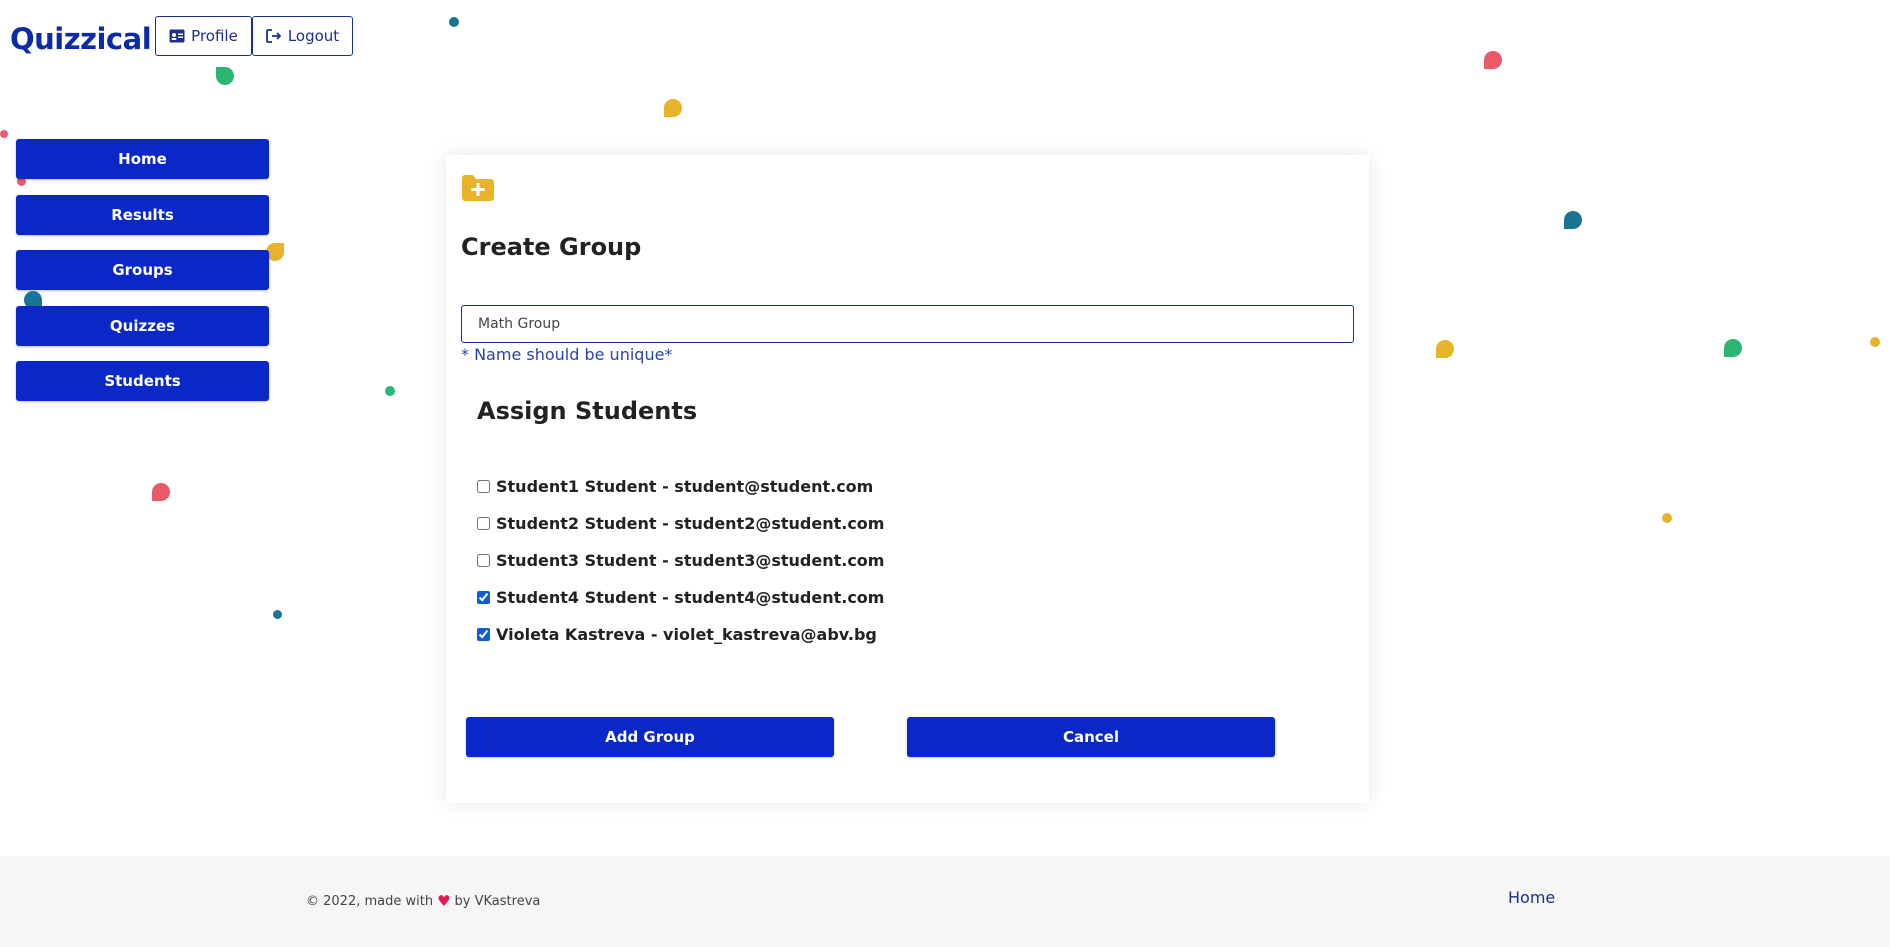 This screenshot has height=947, width=1890. I want to click on sidebar-item-results: Results, so click(142, 215).